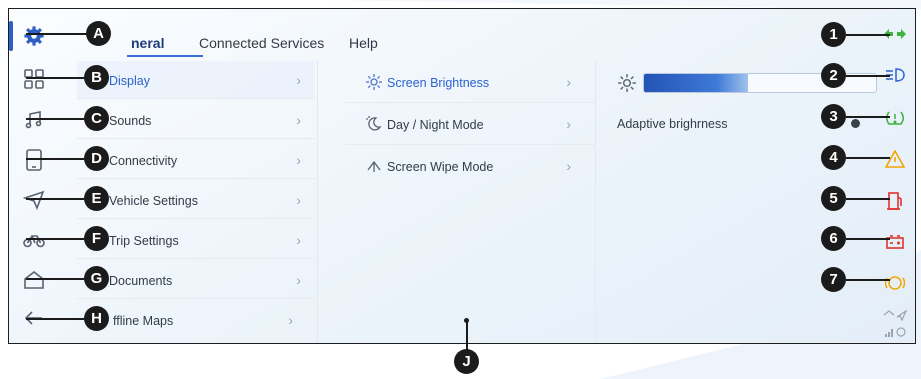 Image resolution: width=921 pixels, height=379 pixels. Describe the element at coordinates (868, 117) in the screenshot. I see `callout-3-leader` at that location.